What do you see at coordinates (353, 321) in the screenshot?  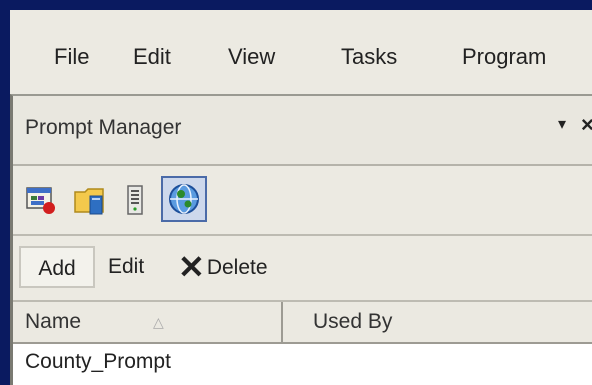 I see `column-header-used-by-label: Used By` at bounding box center [353, 321].